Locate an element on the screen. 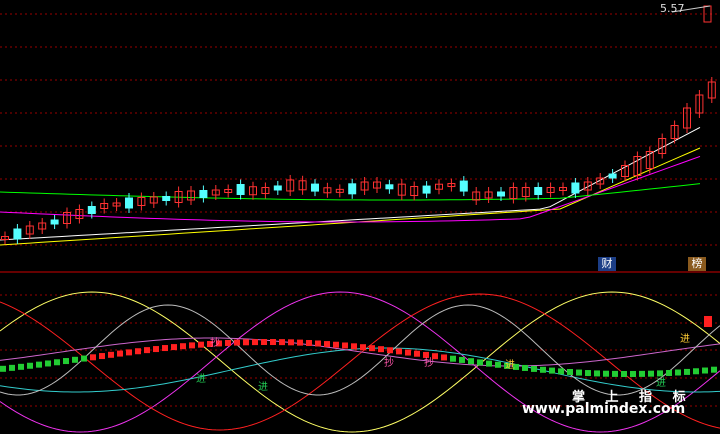 The height and width of the screenshot is (434, 720). last-price-label: 5.57 is located at coordinates (672, 8).